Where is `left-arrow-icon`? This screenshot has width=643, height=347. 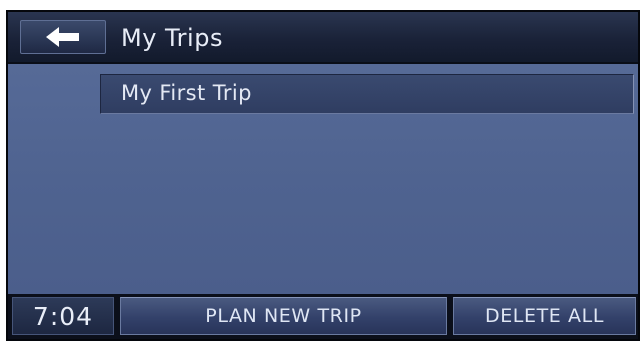
left-arrow-icon is located at coordinates (63, 37).